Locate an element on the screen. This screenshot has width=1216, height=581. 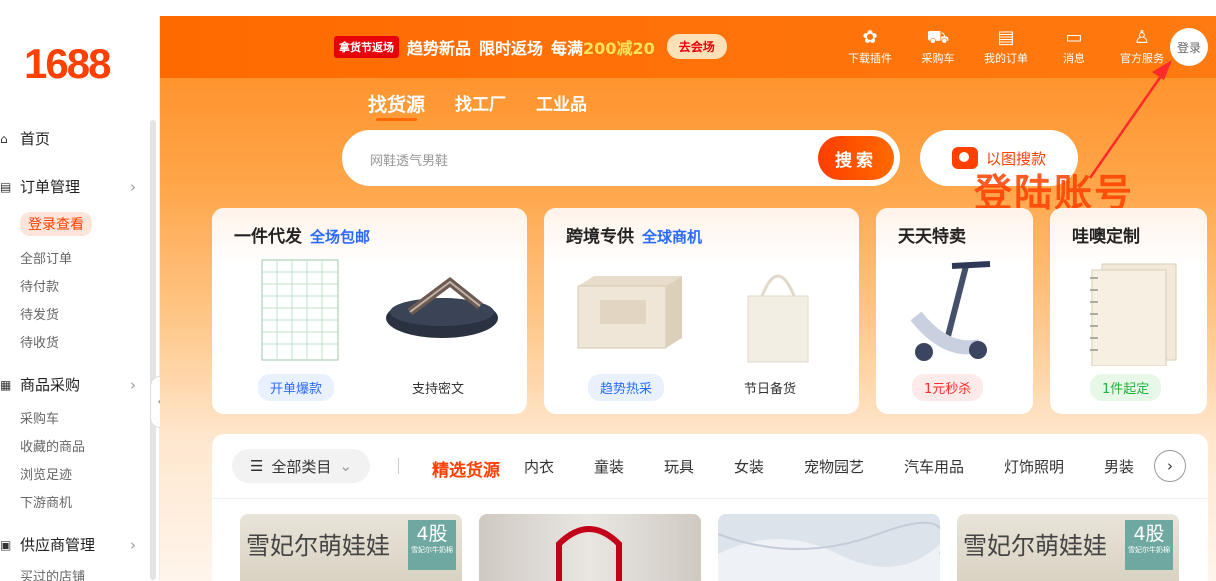
download-plugin-button: ✿ 下载插件 is located at coordinates (870, 46).